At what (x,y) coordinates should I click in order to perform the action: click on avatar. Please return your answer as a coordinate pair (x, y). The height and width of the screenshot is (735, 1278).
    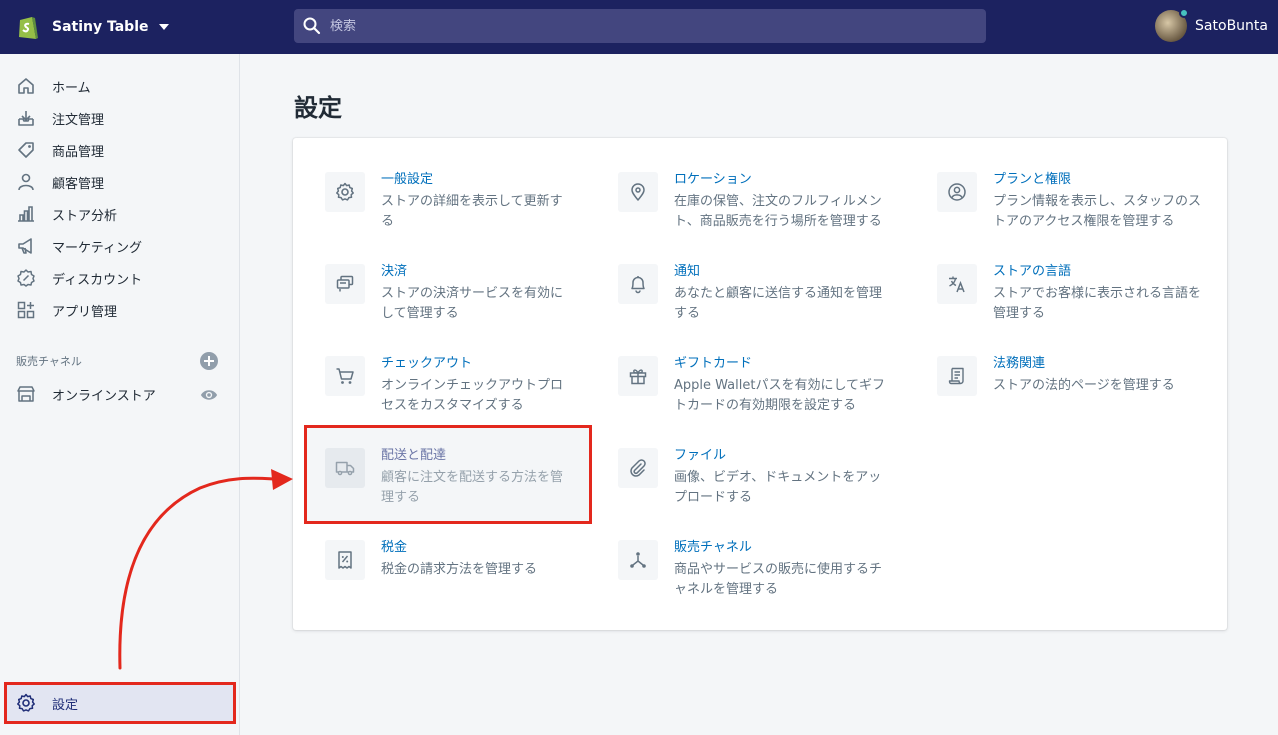
    Looking at the image, I should click on (1172, 25).